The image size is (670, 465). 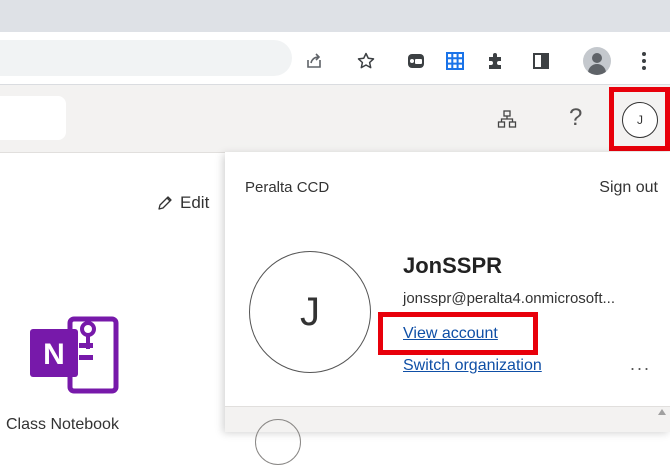 I want to click on grid-extension-icon, so click(x=455, y=61).